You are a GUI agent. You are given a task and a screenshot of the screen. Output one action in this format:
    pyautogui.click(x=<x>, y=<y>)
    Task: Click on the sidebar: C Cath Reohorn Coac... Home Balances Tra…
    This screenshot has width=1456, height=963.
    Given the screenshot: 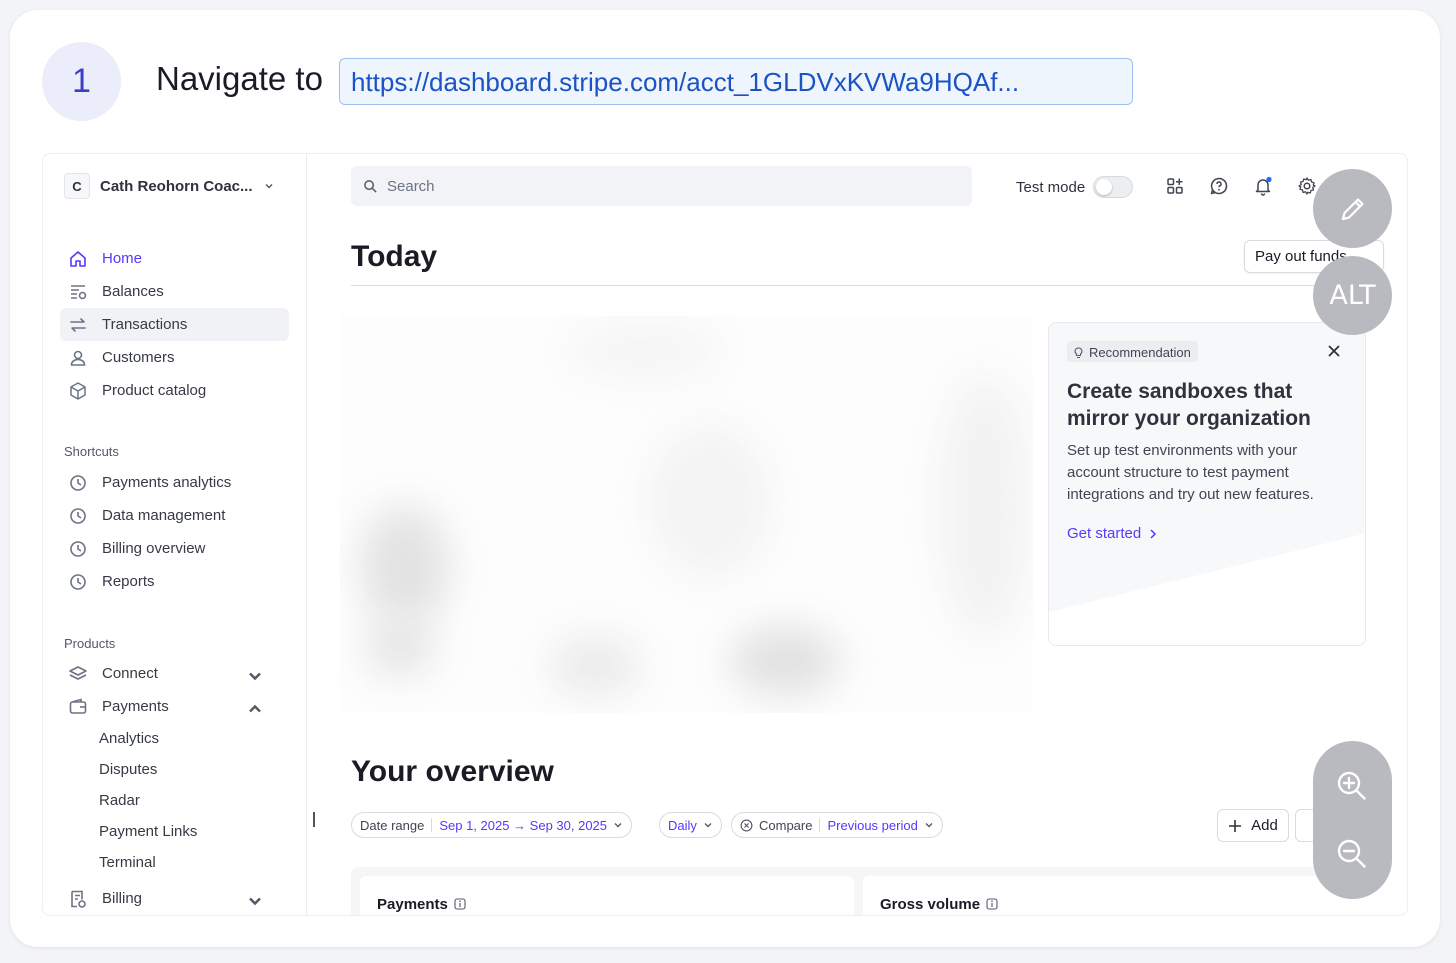 What is the action you would take?
    pyautogui.click(x=175, y=534)
    